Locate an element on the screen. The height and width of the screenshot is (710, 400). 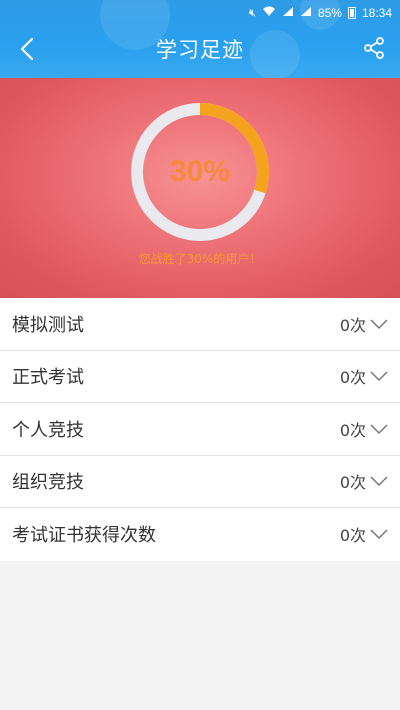
list-item-certificates: 考试证书获得次数 0次 is located at coordinates (200, 534).